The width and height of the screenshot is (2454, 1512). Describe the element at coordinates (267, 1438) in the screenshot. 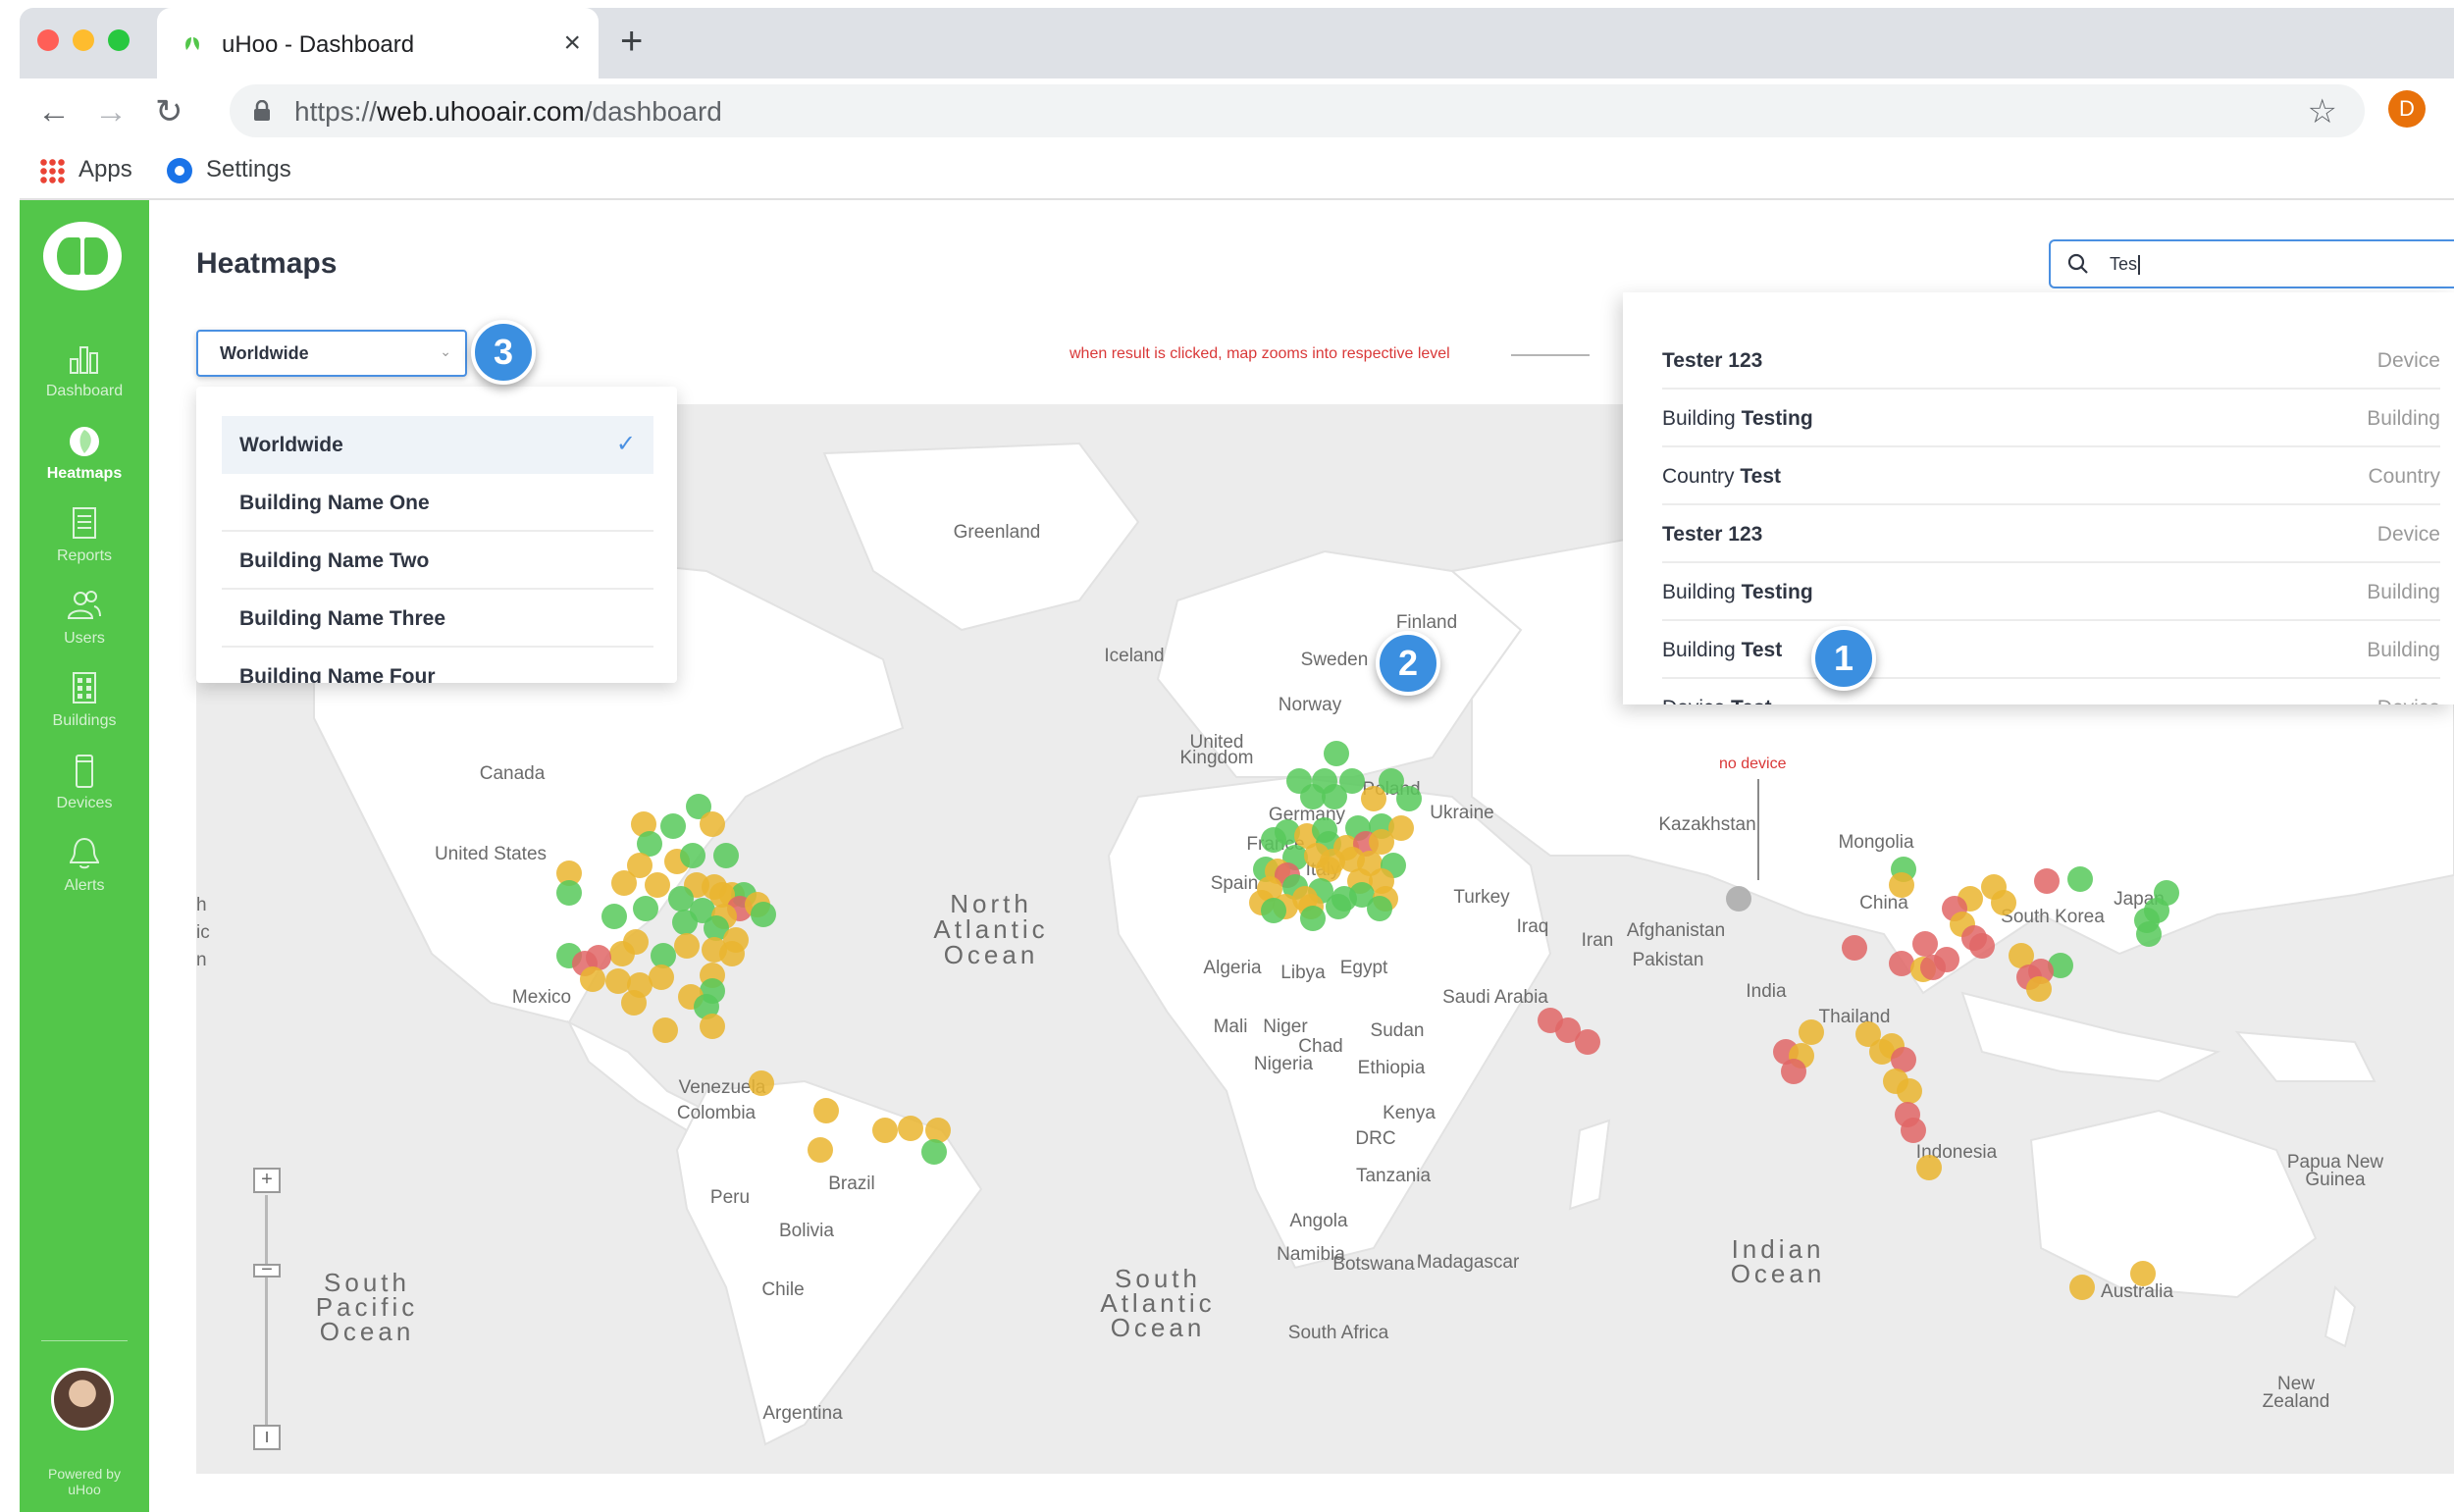

I see `zoom-out-button: ı` at that location.